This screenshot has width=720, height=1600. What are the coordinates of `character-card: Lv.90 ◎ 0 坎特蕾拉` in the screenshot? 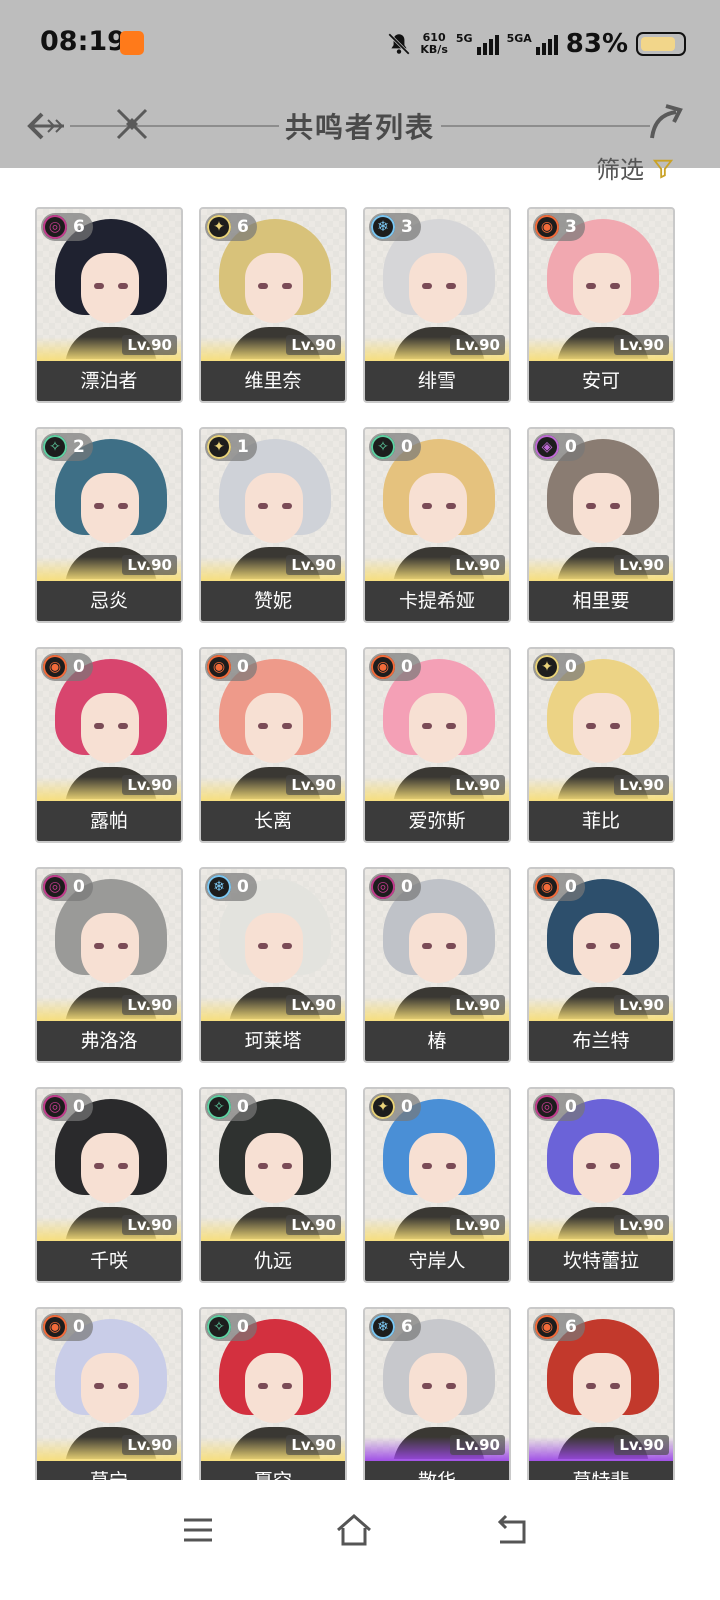 It's located at (601, 1185).